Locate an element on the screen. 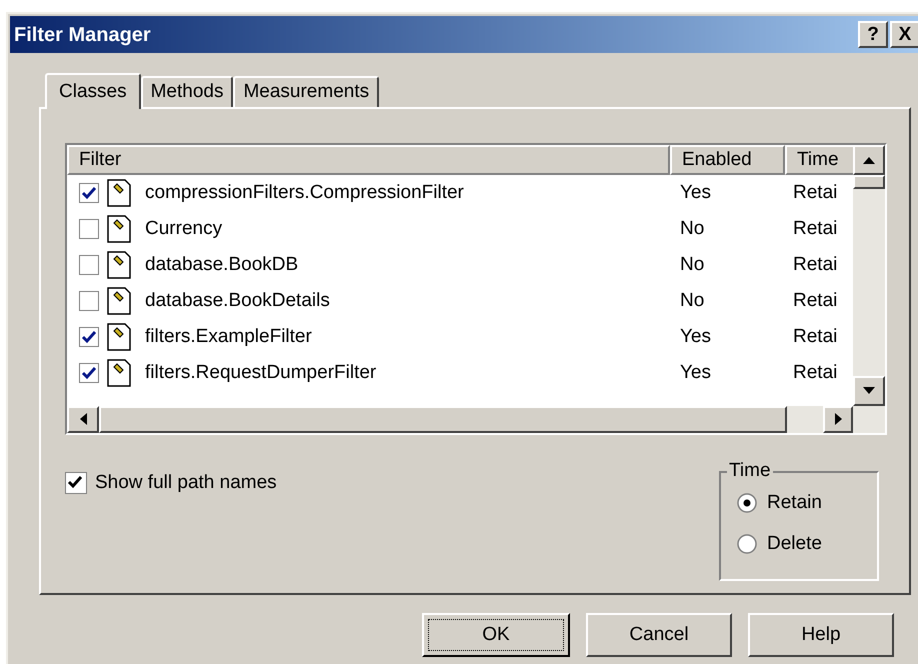 The height and width of the screenshot is (664, 918). scroll-up-button is located at coordinates (869, 160).